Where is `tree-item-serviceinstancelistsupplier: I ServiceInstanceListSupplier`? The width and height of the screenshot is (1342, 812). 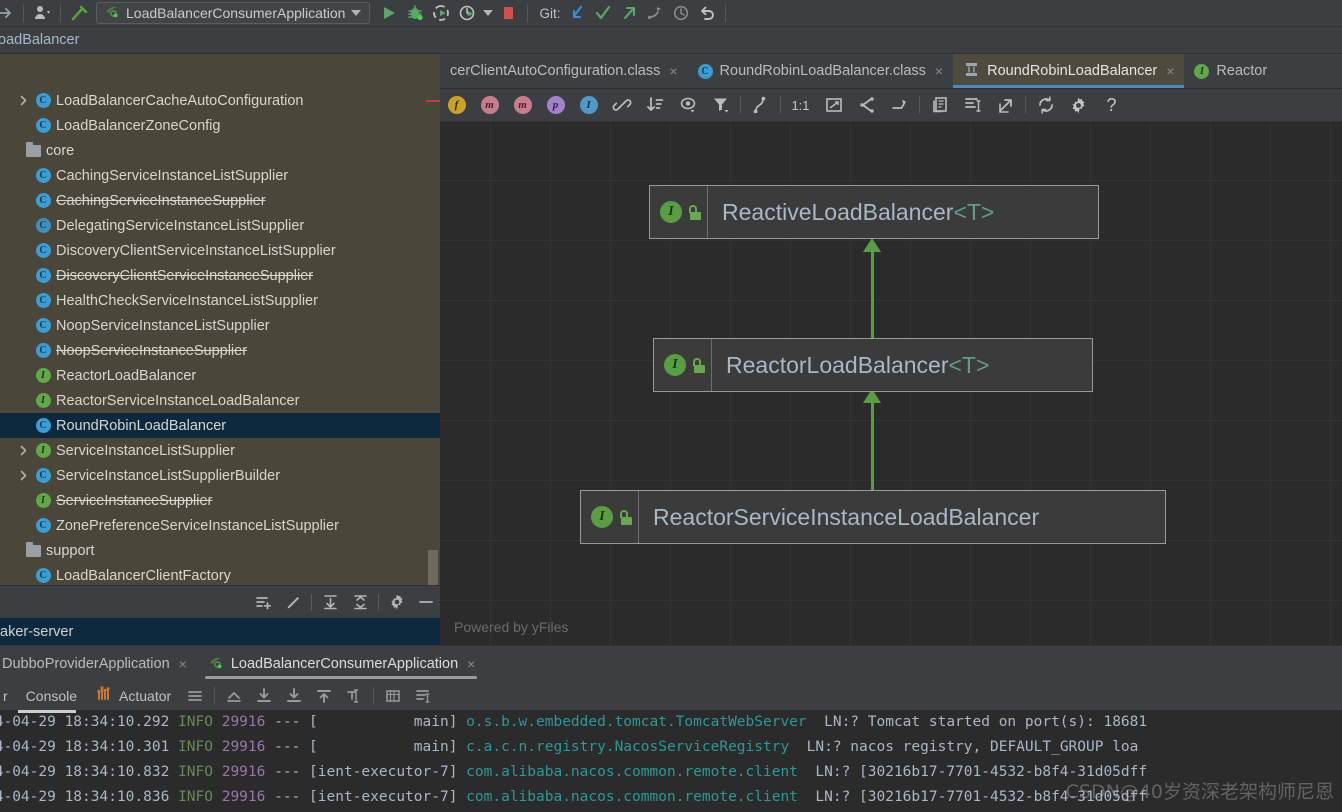
tree-item-serviceinstancelistsupplier: I ServiceInstanceListSupplier is located at coordinates (220, 450).